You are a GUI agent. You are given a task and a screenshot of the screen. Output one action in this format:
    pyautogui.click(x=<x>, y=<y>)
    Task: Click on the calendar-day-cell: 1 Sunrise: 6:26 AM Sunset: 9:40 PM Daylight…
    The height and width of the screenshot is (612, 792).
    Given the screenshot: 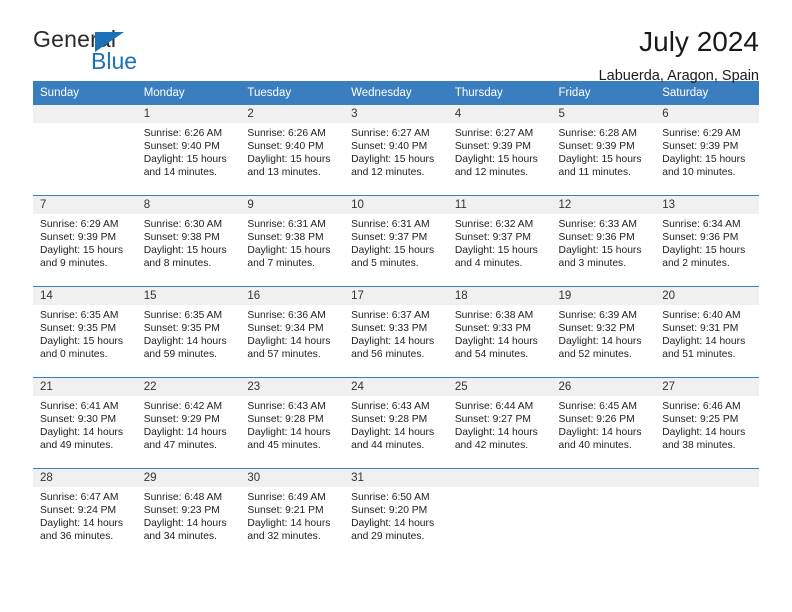 What is the action you would take?
    pyautogui.click(x=188, y=150)
    